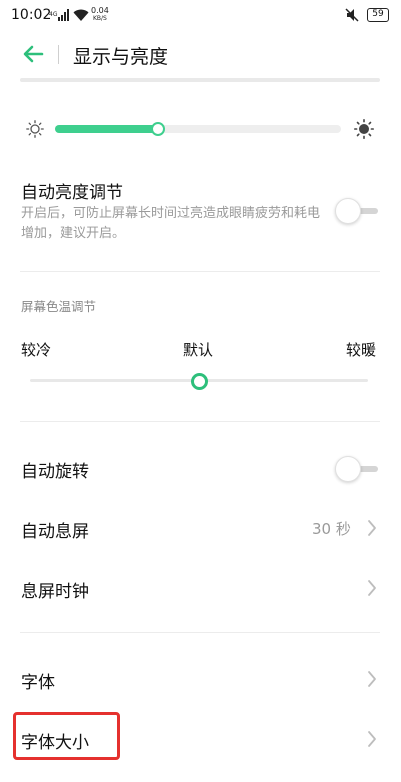 The image size is (401, 782). Describe the element at coordinates (121, 57) in the screenshot. I see `page-title: 显示与亮度` at that location.